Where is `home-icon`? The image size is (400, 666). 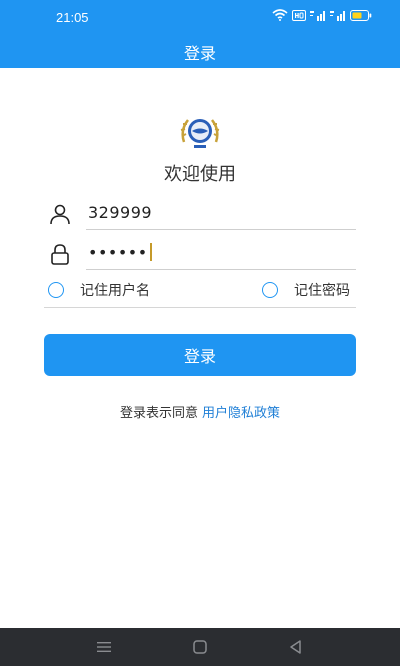 home-icon is located at coordinates (200, 647).